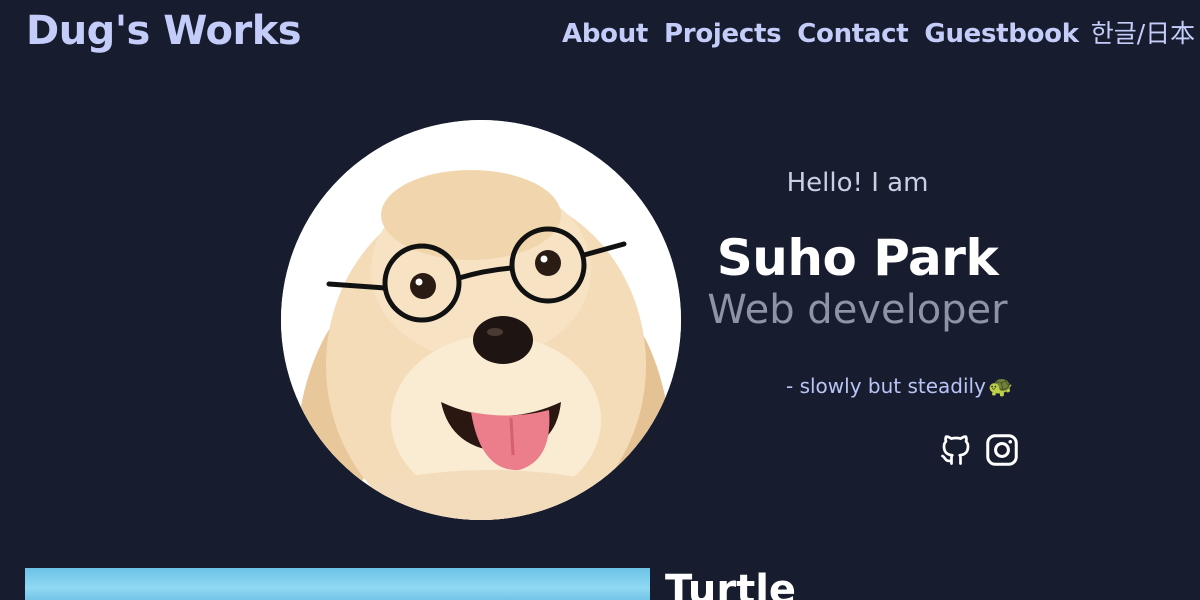 This screenshot has height=600, width=1200. I want to click on greeting-text: Hello! I am, so click(857, 183).